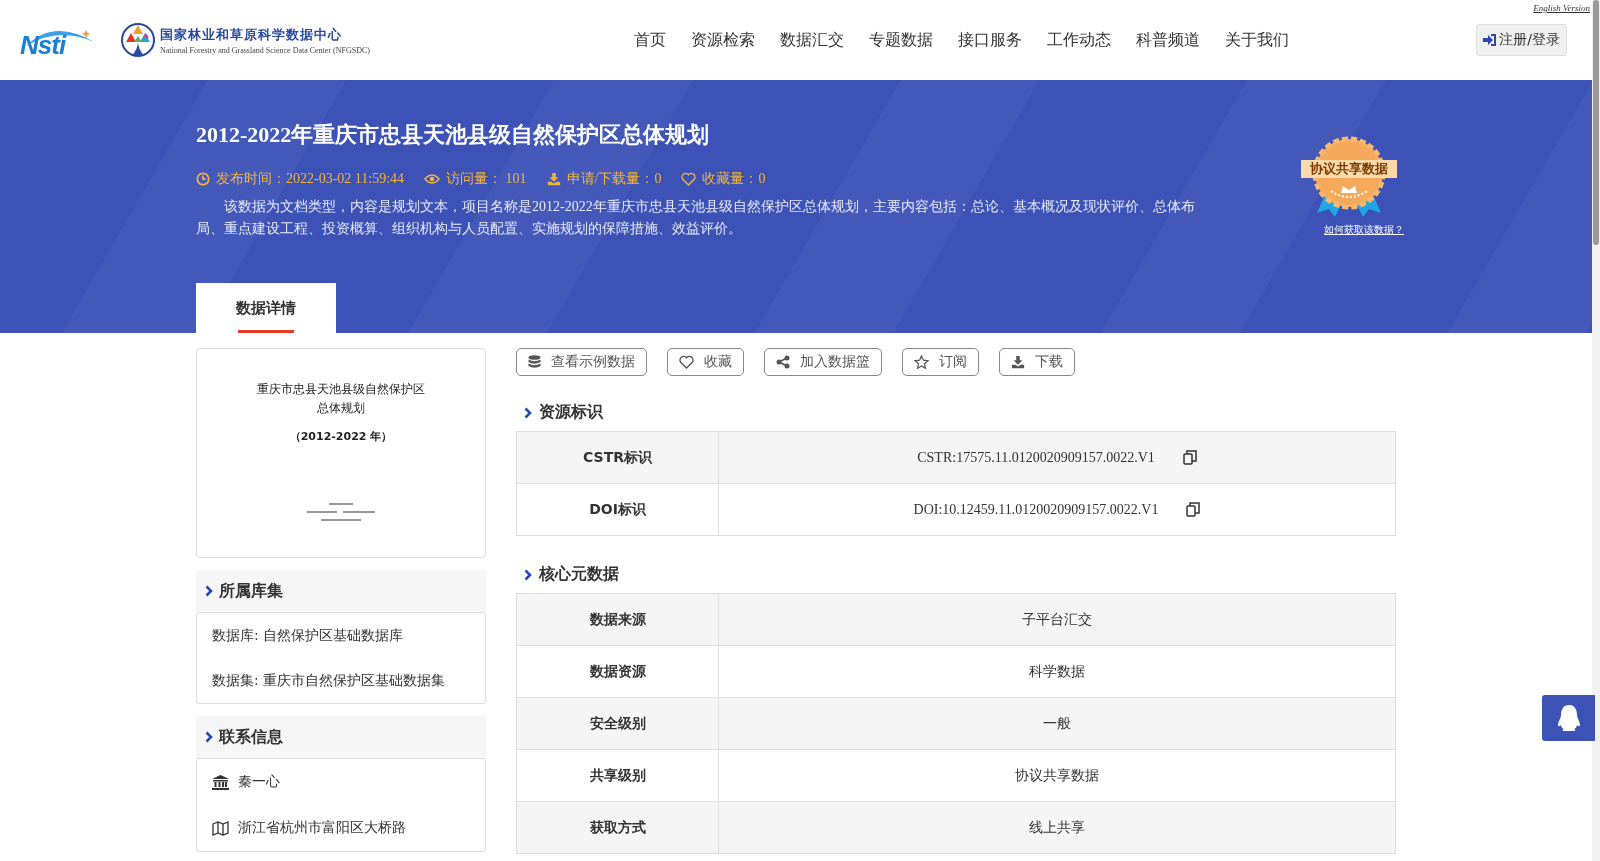 Image resolution: width=1600 pixels, height=861 pixels. Describe the element at coordinates (734, 179) in the screenshot. I see `meta-text: 收藏量：0` at that location.